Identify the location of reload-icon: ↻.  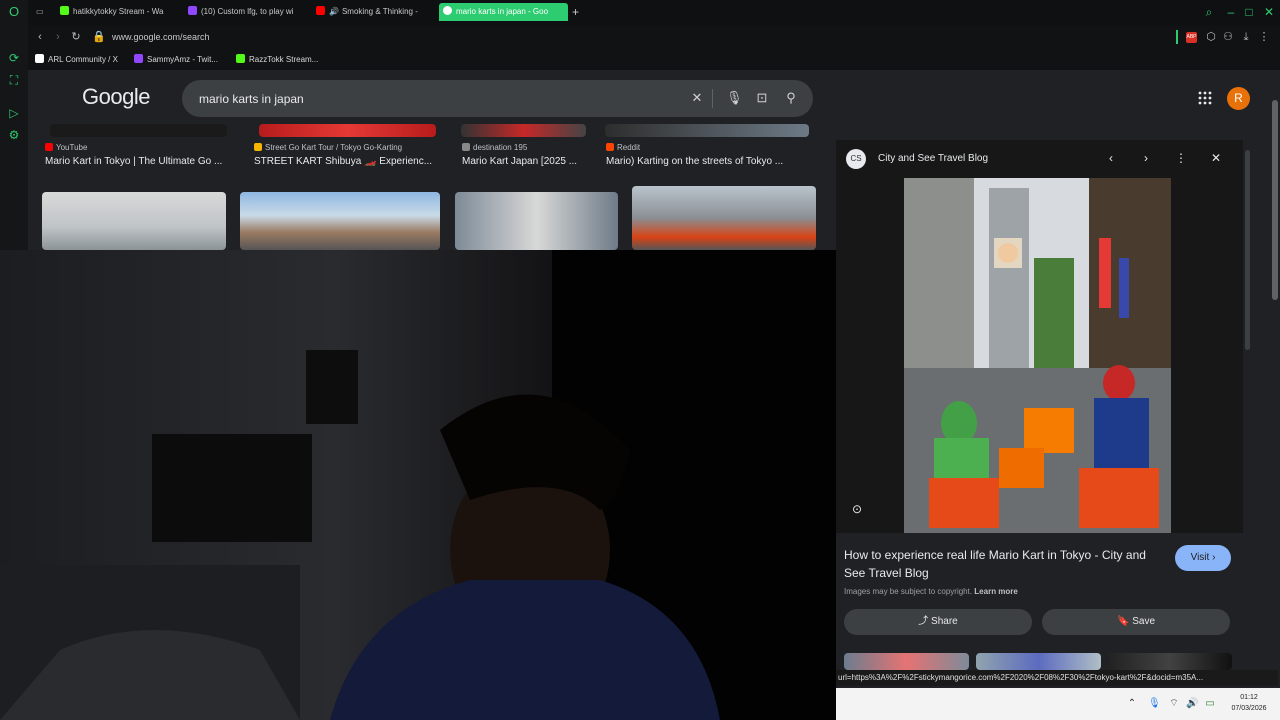
(76, 37).